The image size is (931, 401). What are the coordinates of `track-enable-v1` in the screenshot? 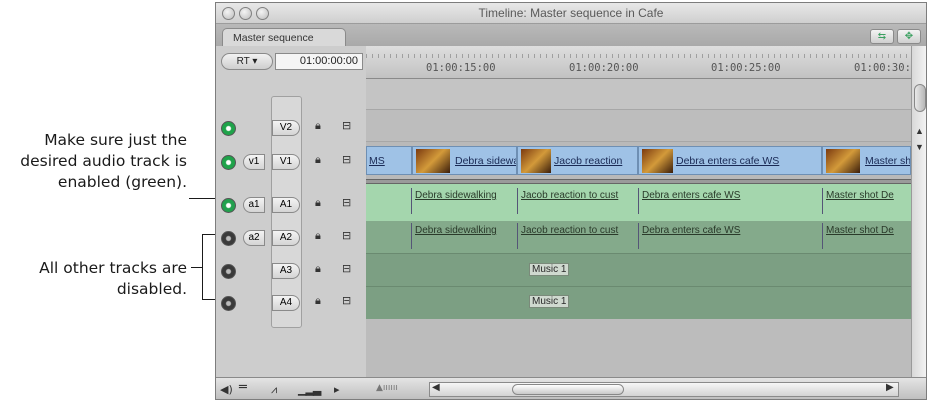 It's located at (228, 162).